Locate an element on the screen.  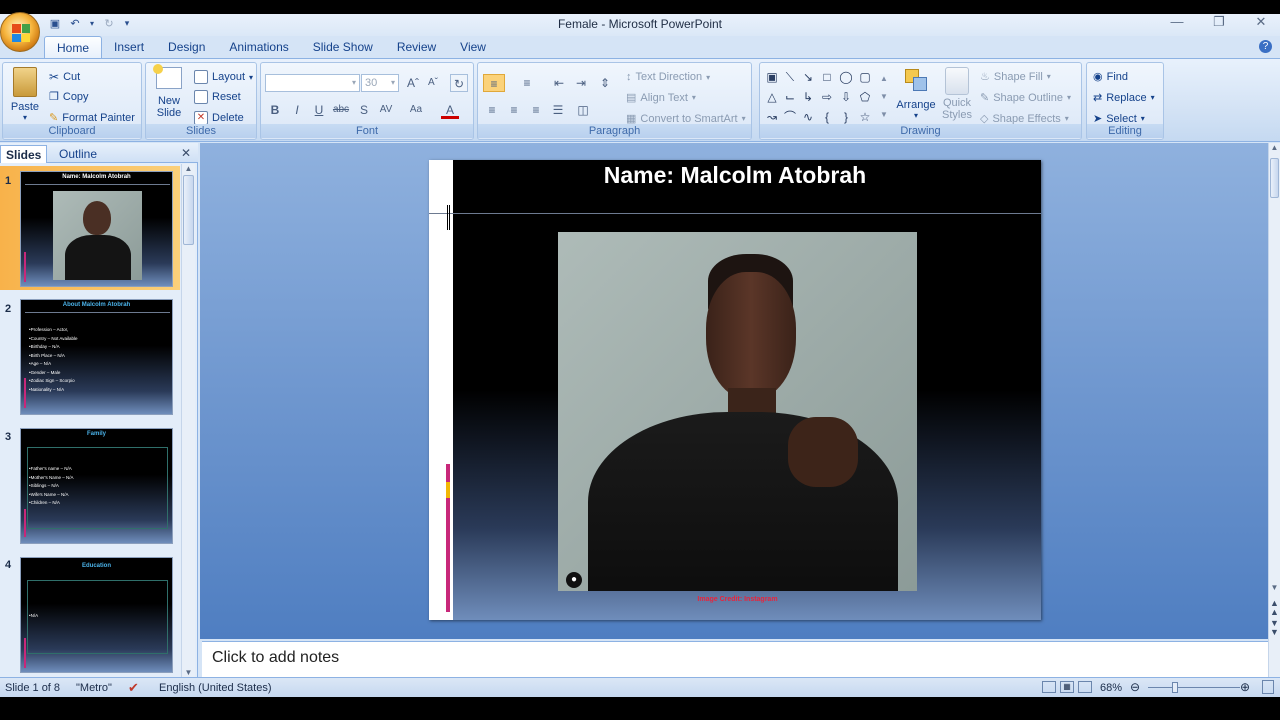
main-scrollbar: ▲ ▼ ▲ ▲ ▼ ▼ is located at coordinates (1274, 410).